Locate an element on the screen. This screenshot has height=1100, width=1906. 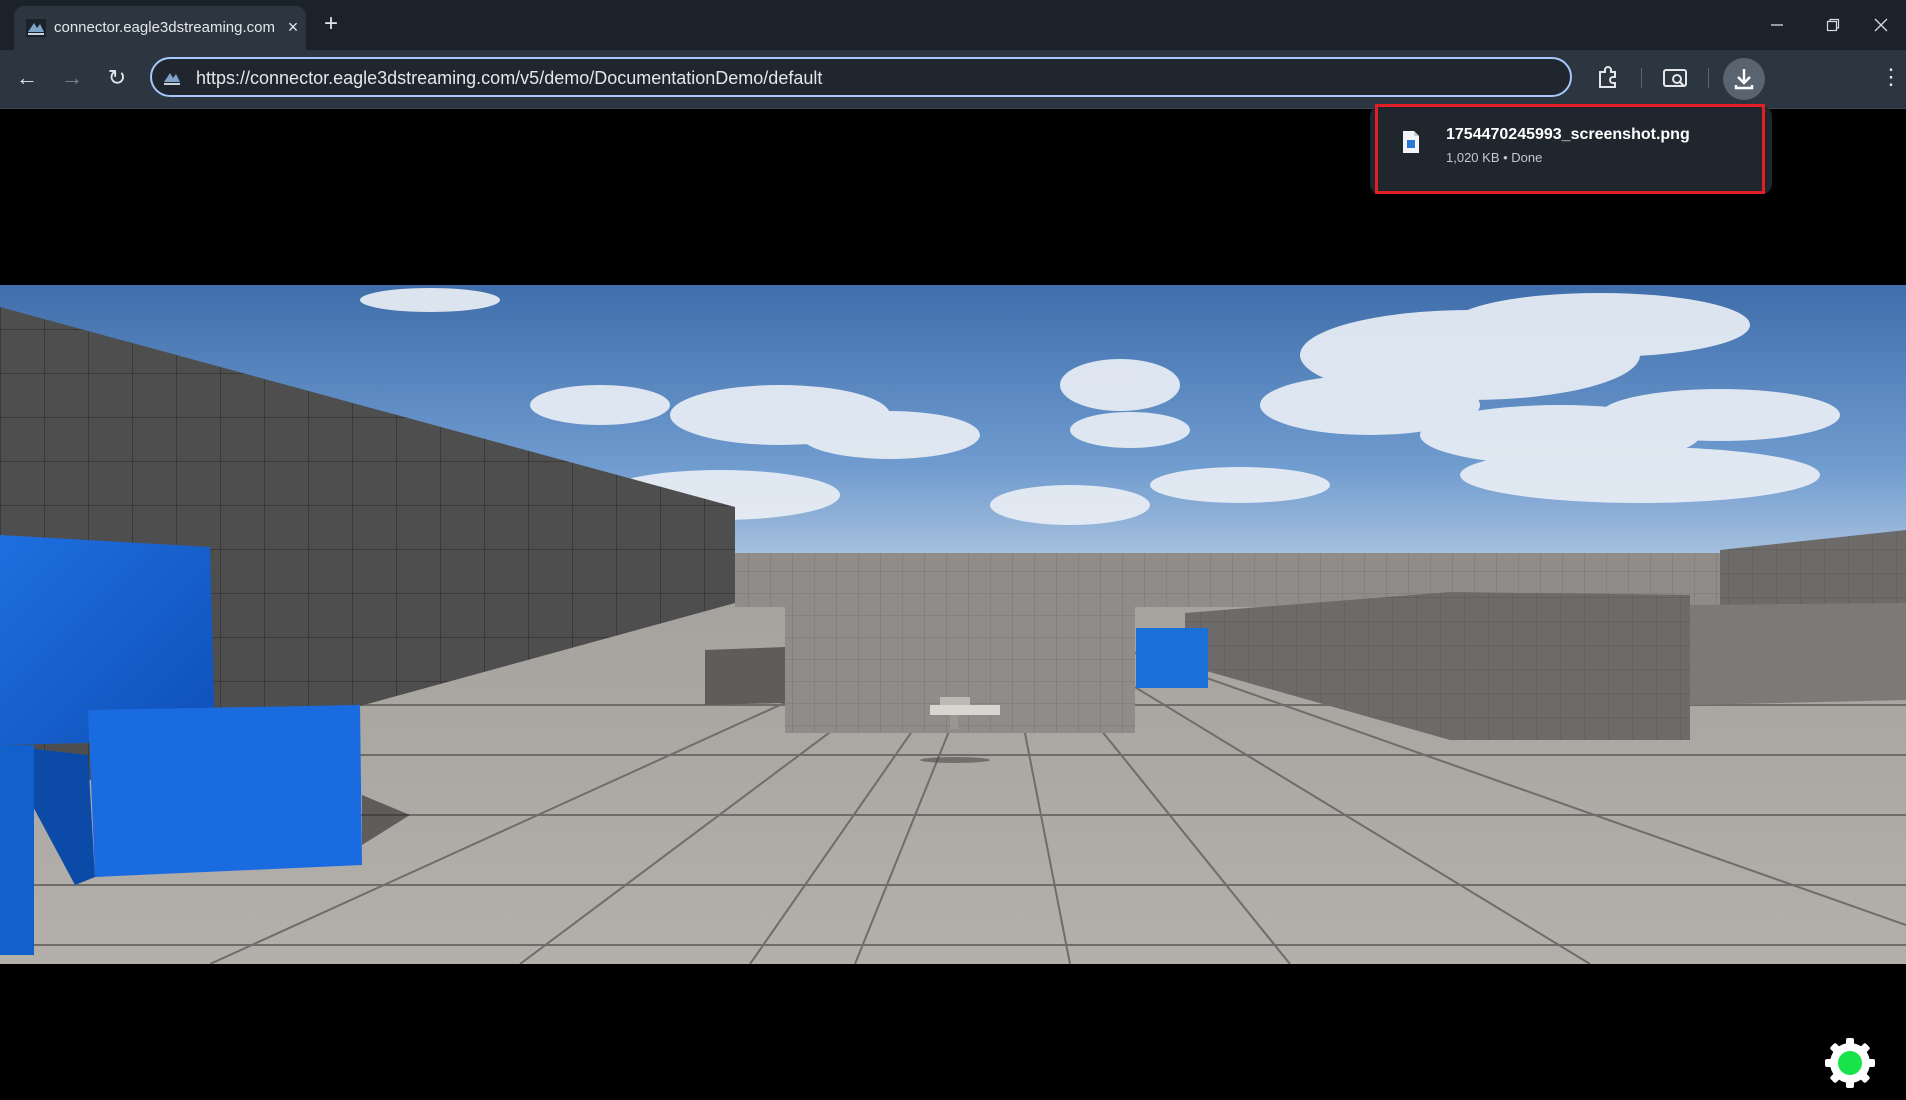
download-icon is located at coordinates (1744, 79).